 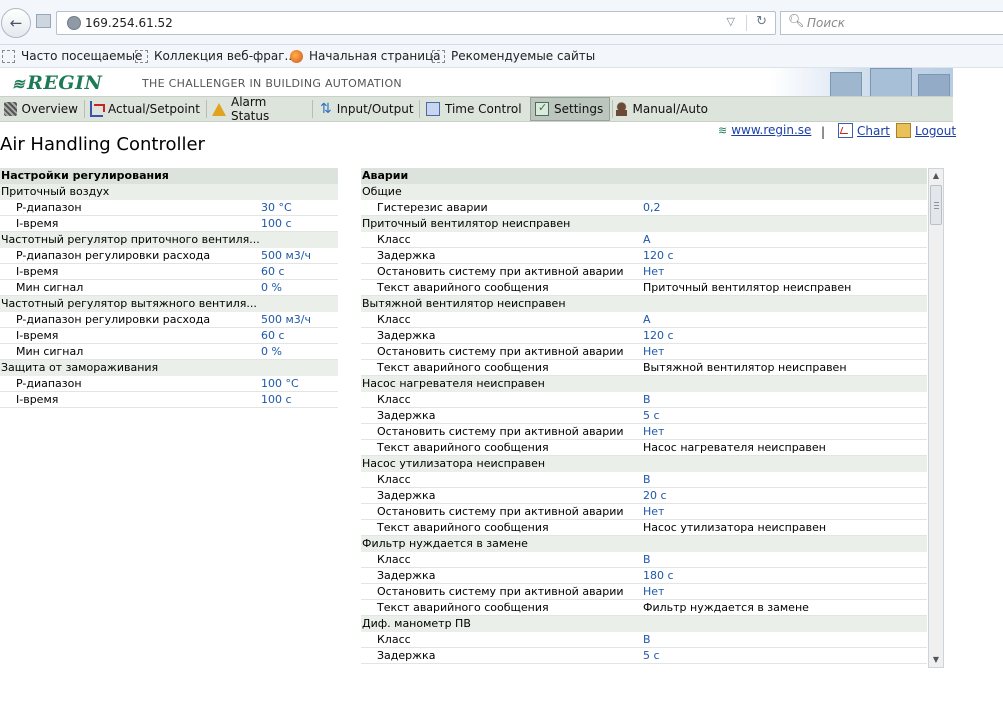 I want to click on key-icon, so click(x=903, y=130).